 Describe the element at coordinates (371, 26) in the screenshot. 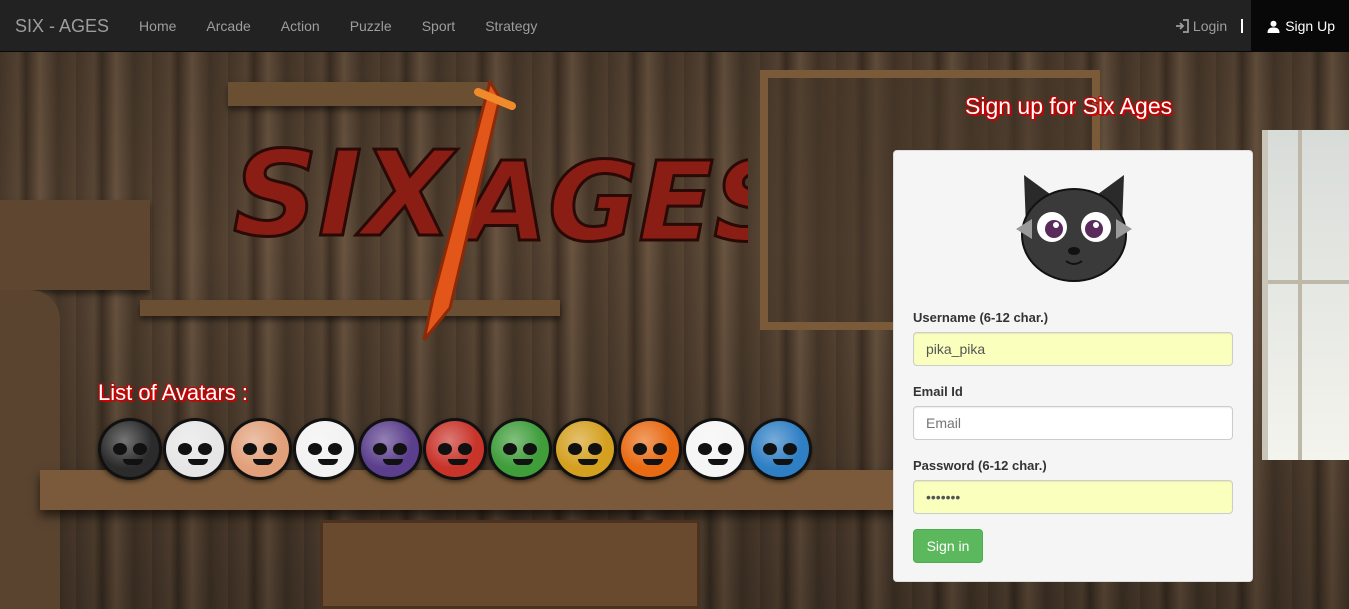

I see `nav-puzzle: Puzzle` at that location.